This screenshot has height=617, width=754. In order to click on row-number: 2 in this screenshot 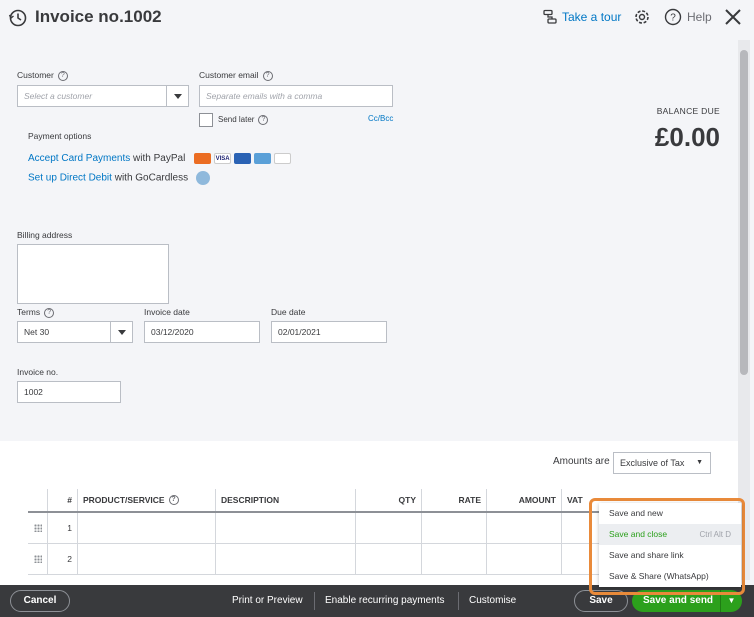, I will do `click(63, 559)`.